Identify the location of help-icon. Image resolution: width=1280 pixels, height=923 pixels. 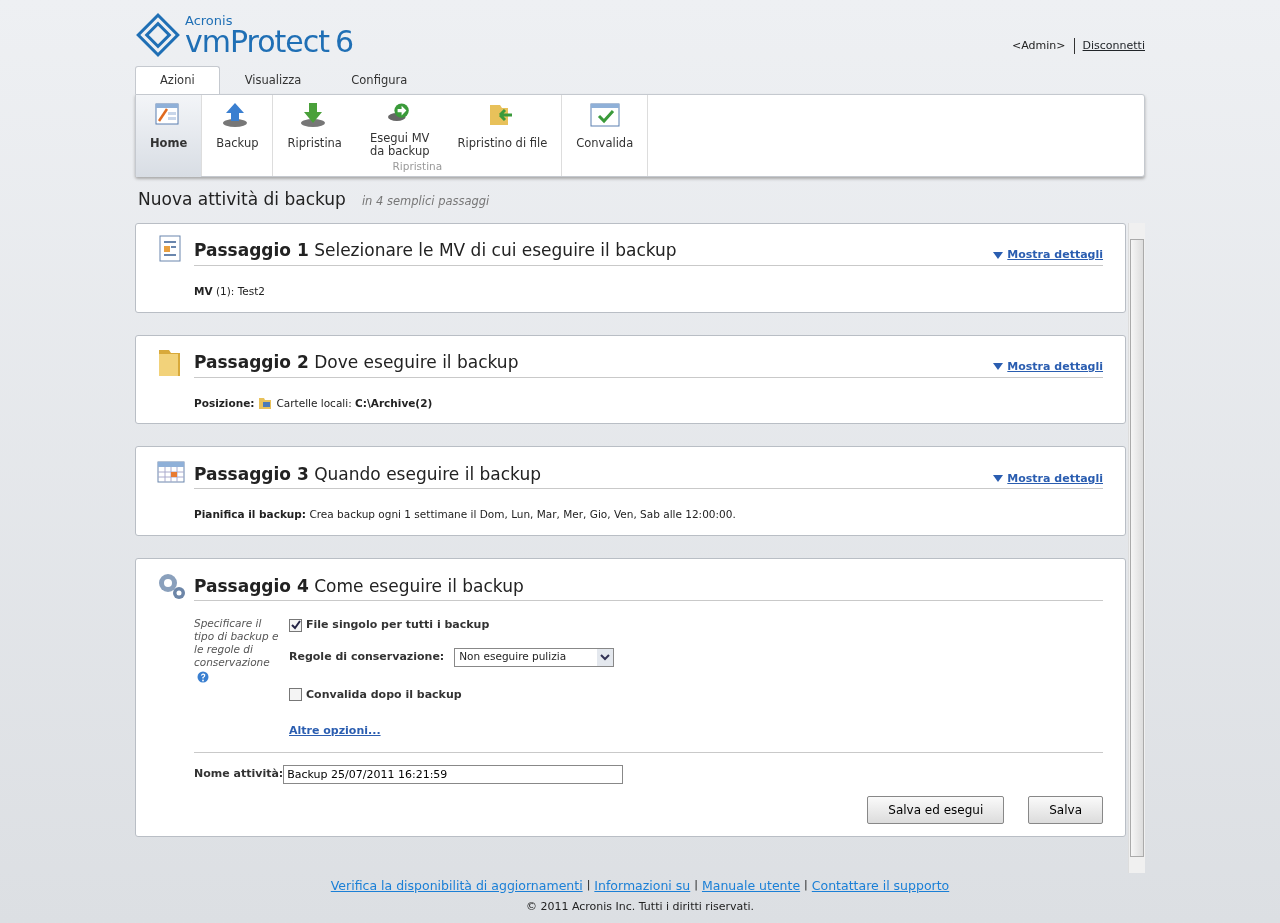
(203, 676).